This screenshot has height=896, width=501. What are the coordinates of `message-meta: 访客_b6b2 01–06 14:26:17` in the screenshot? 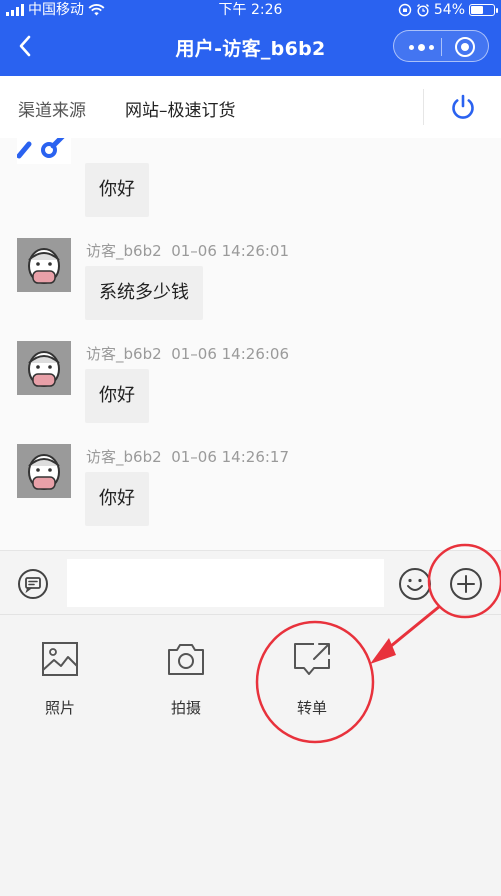 It's located at (187, 456).